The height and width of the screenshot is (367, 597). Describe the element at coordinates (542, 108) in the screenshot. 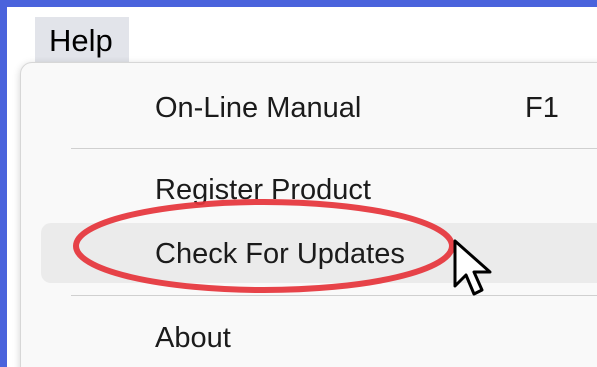

I see `menu-item-shortcut: F1` at that location.